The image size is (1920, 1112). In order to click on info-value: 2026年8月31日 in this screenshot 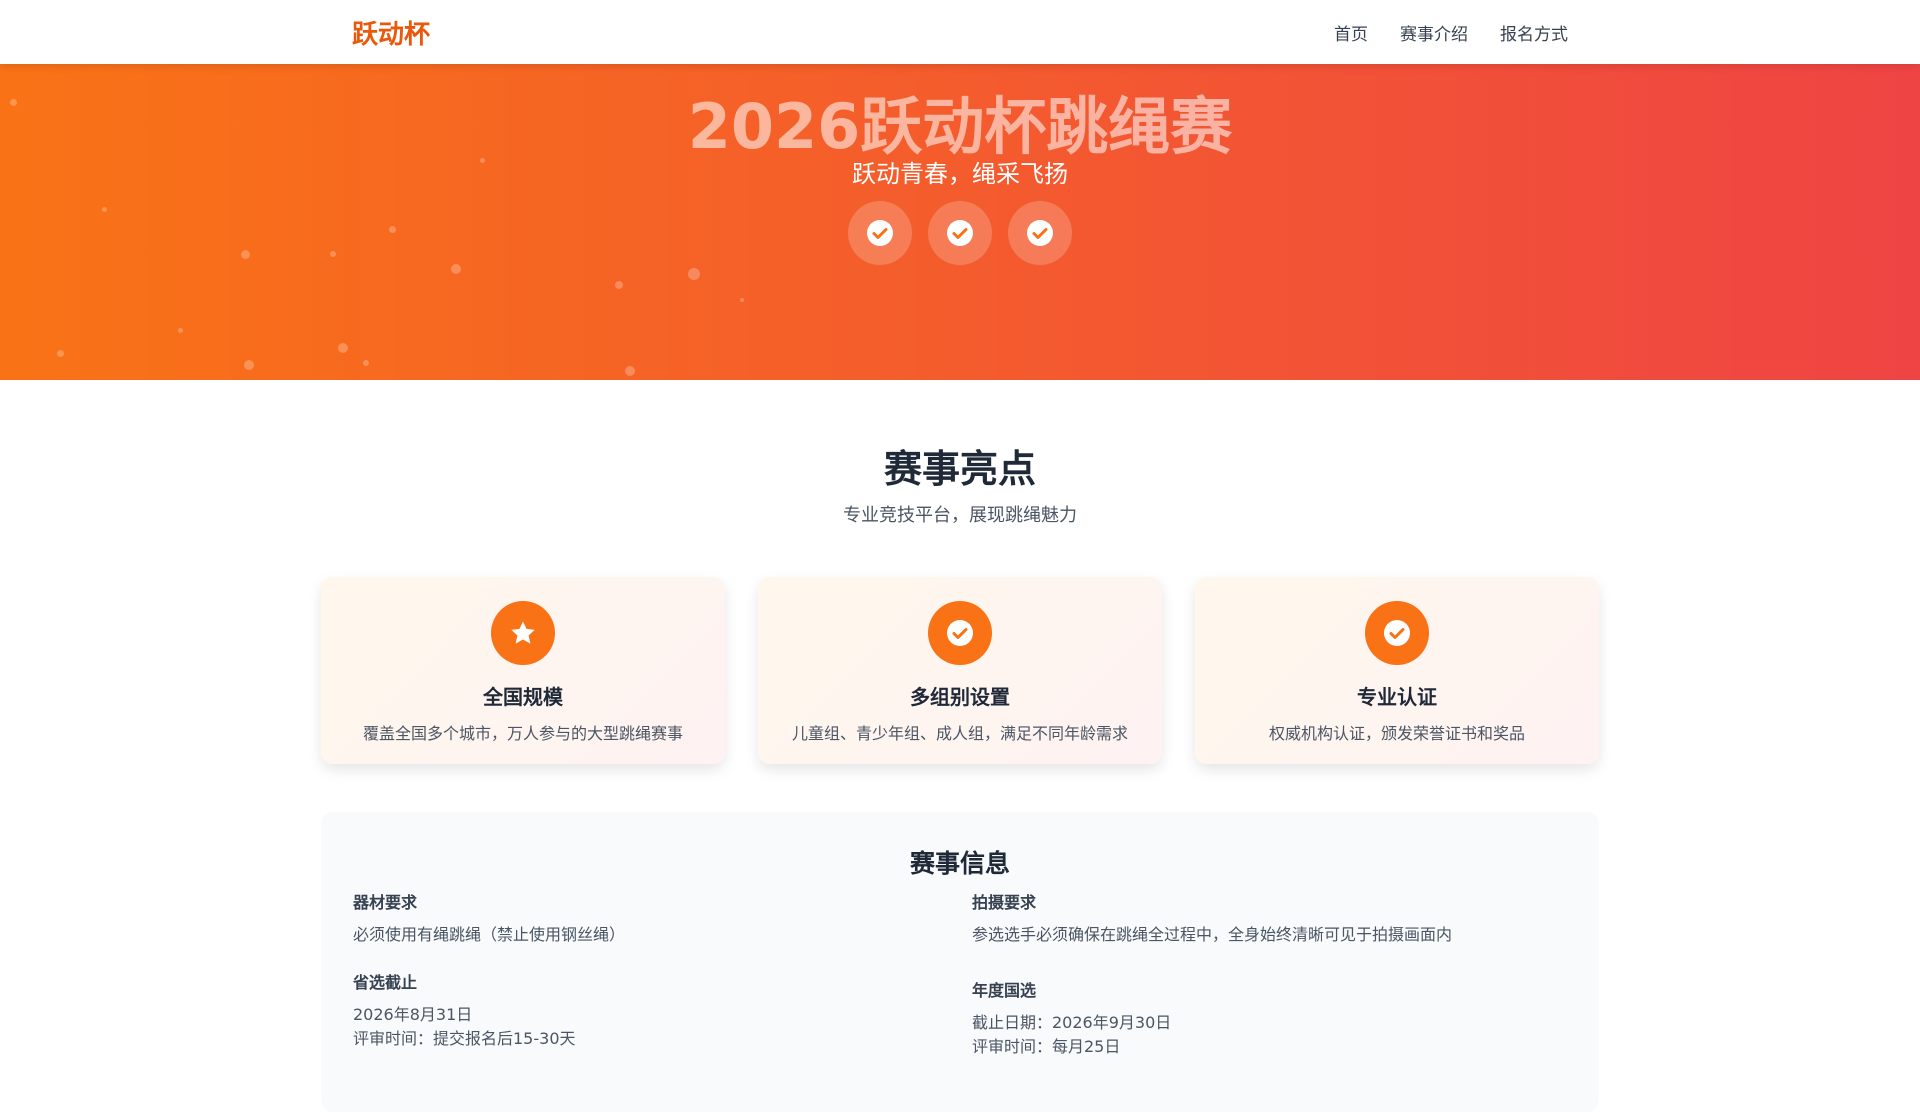, I will do `click(413, 1014)`.